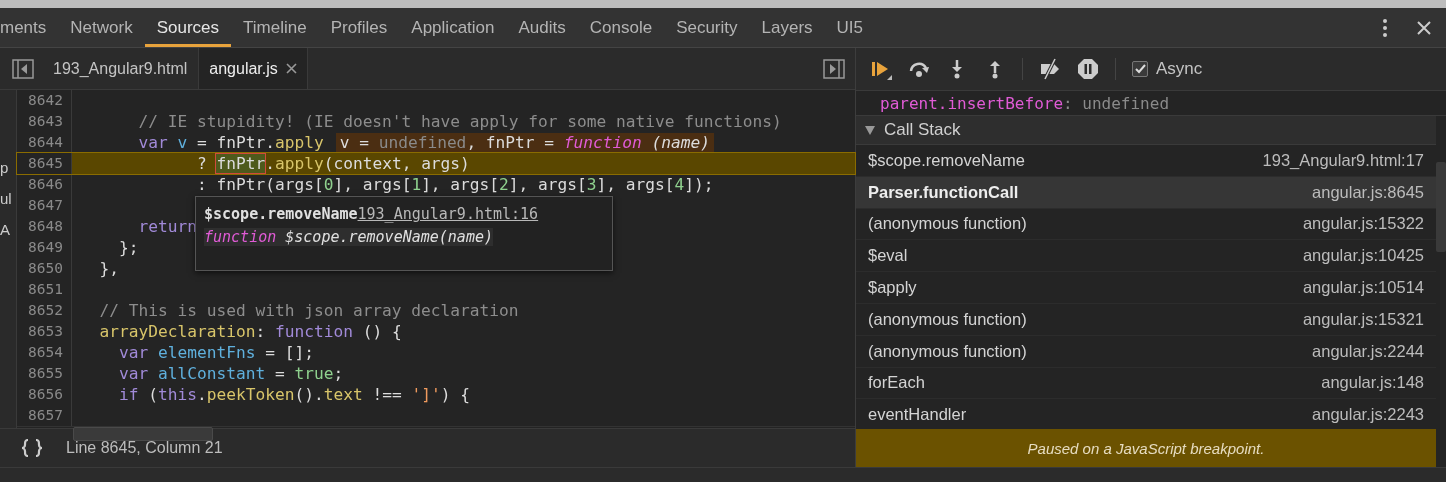 This screenshot has width=1446, height=482. I want to click on frame-location: angular.js:8645, so click(1368, 192).